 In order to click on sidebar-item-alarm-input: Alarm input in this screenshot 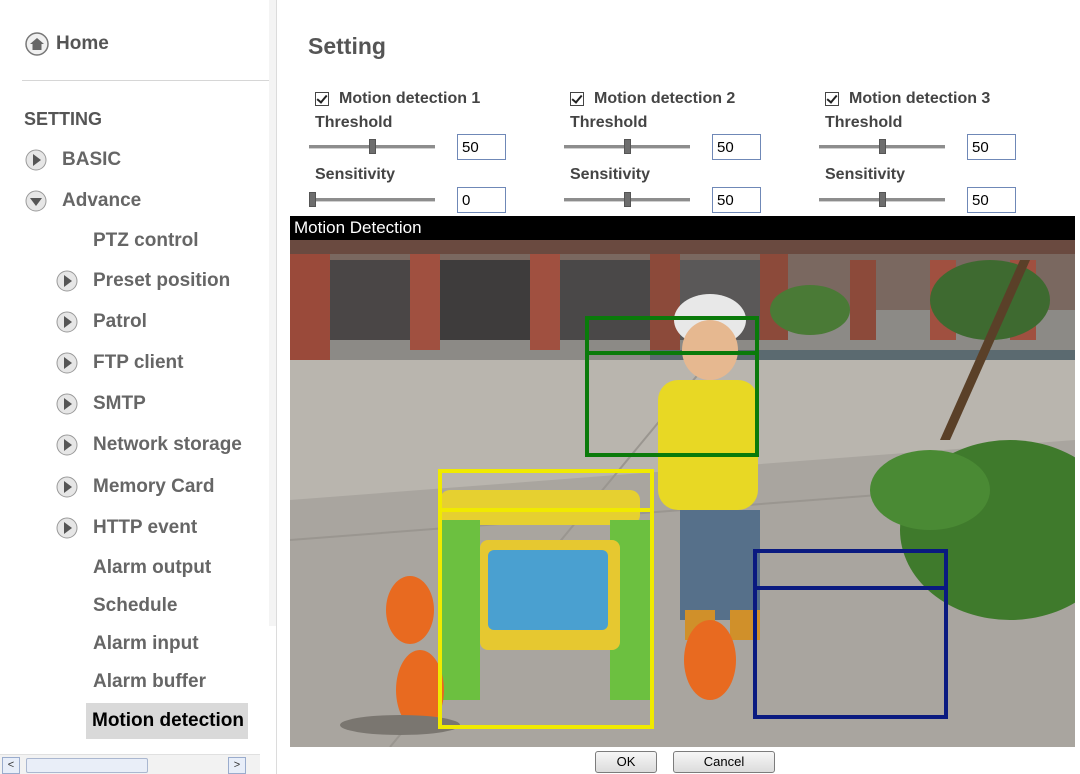, I will do `click(146, 644)`.